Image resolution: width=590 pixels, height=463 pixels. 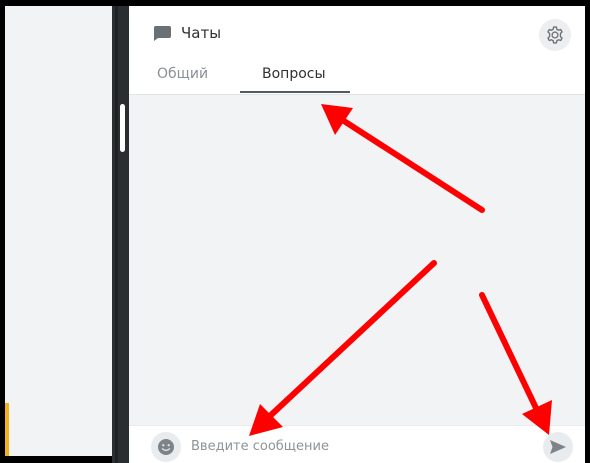 I want to click on tab-general: Общий, so click(x=182, y=74).